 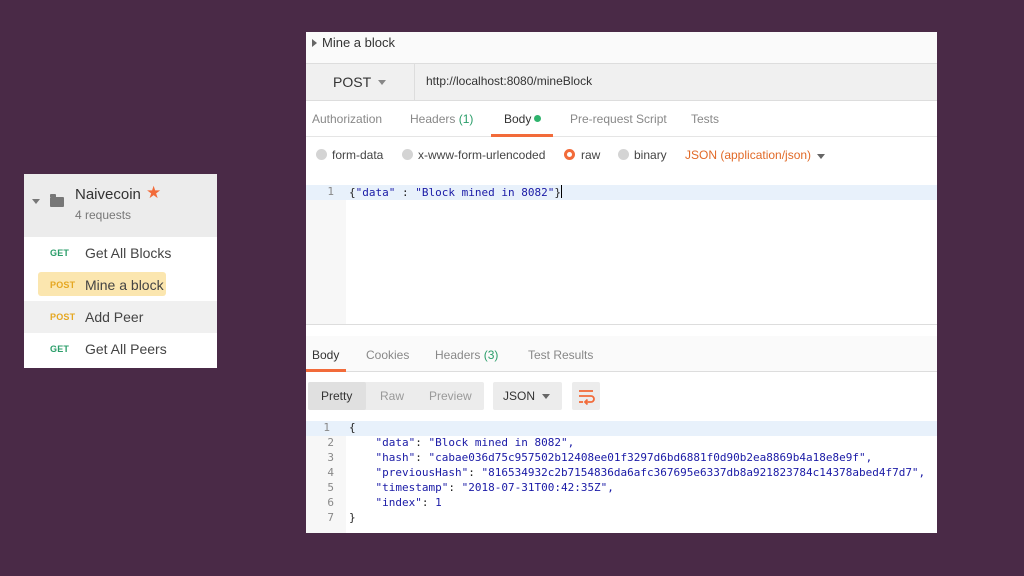 I want to click on response-line: 2 "data": "Block mined in 8082",, so click(x=621, y=443).